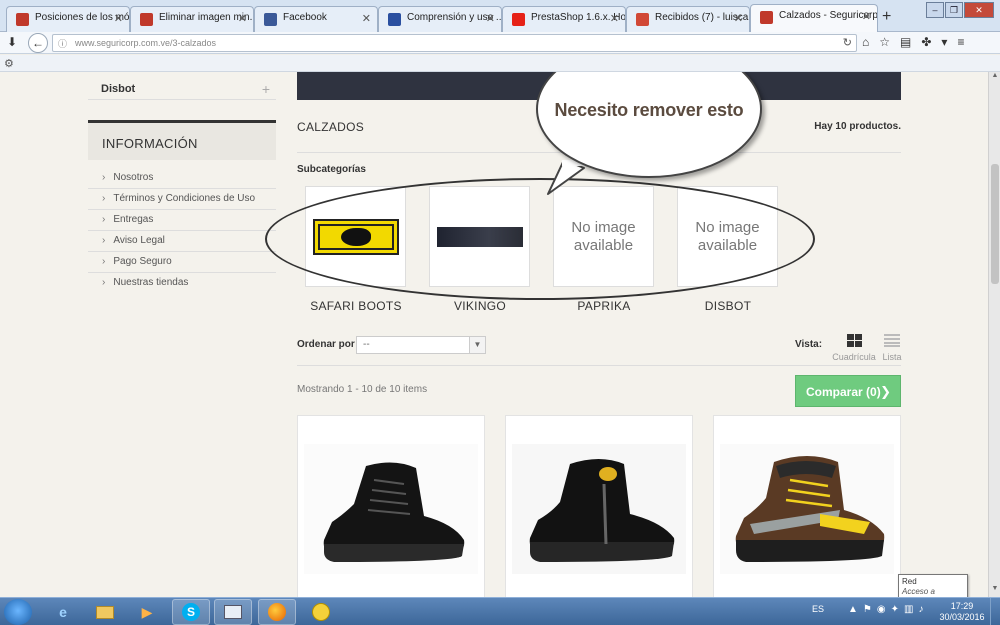  I want to click on subcategory-name: SAFARI BOOTS, so click(356, 306).